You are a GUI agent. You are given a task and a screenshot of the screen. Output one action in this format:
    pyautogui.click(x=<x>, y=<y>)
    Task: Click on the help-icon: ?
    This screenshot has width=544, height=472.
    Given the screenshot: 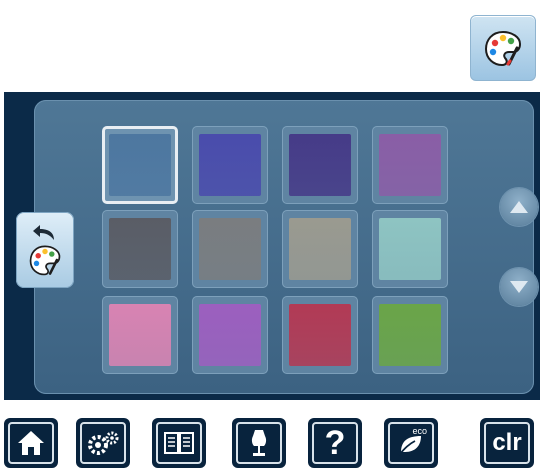 What is the action you would take?
    pyautogui.click(x=335, y=443)
    